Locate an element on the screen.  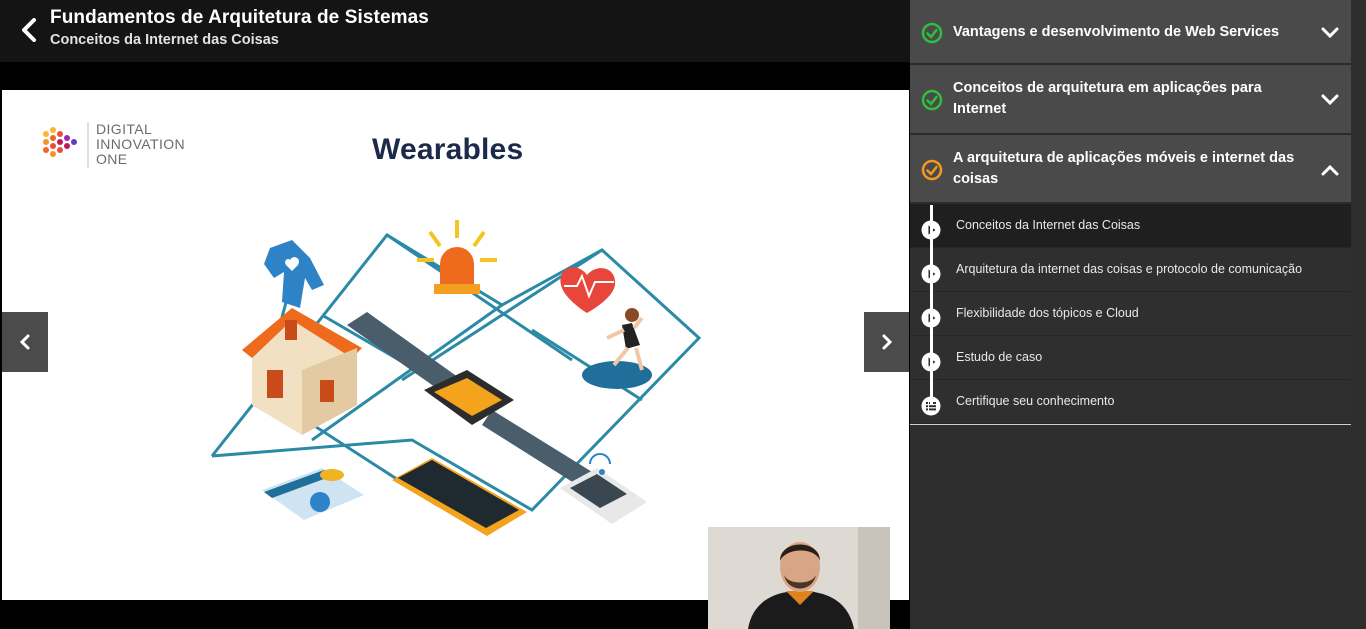
in-progress-check-icon is located at coordinates (932, 170).